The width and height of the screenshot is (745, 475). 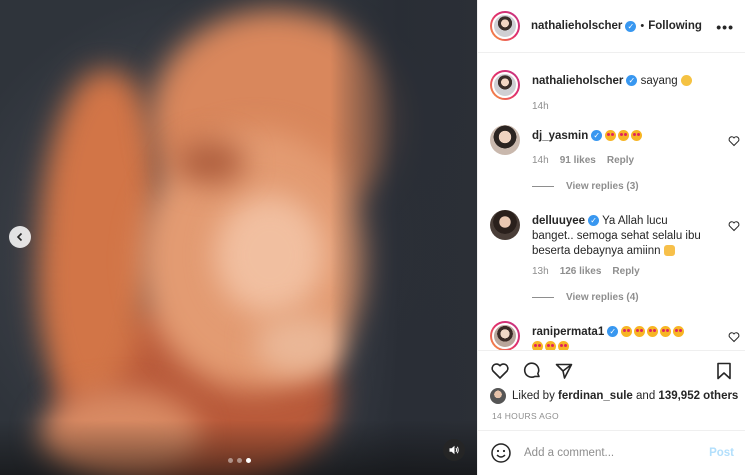 I want to click on post-comment-button: Post, so click(x=721, y=453).